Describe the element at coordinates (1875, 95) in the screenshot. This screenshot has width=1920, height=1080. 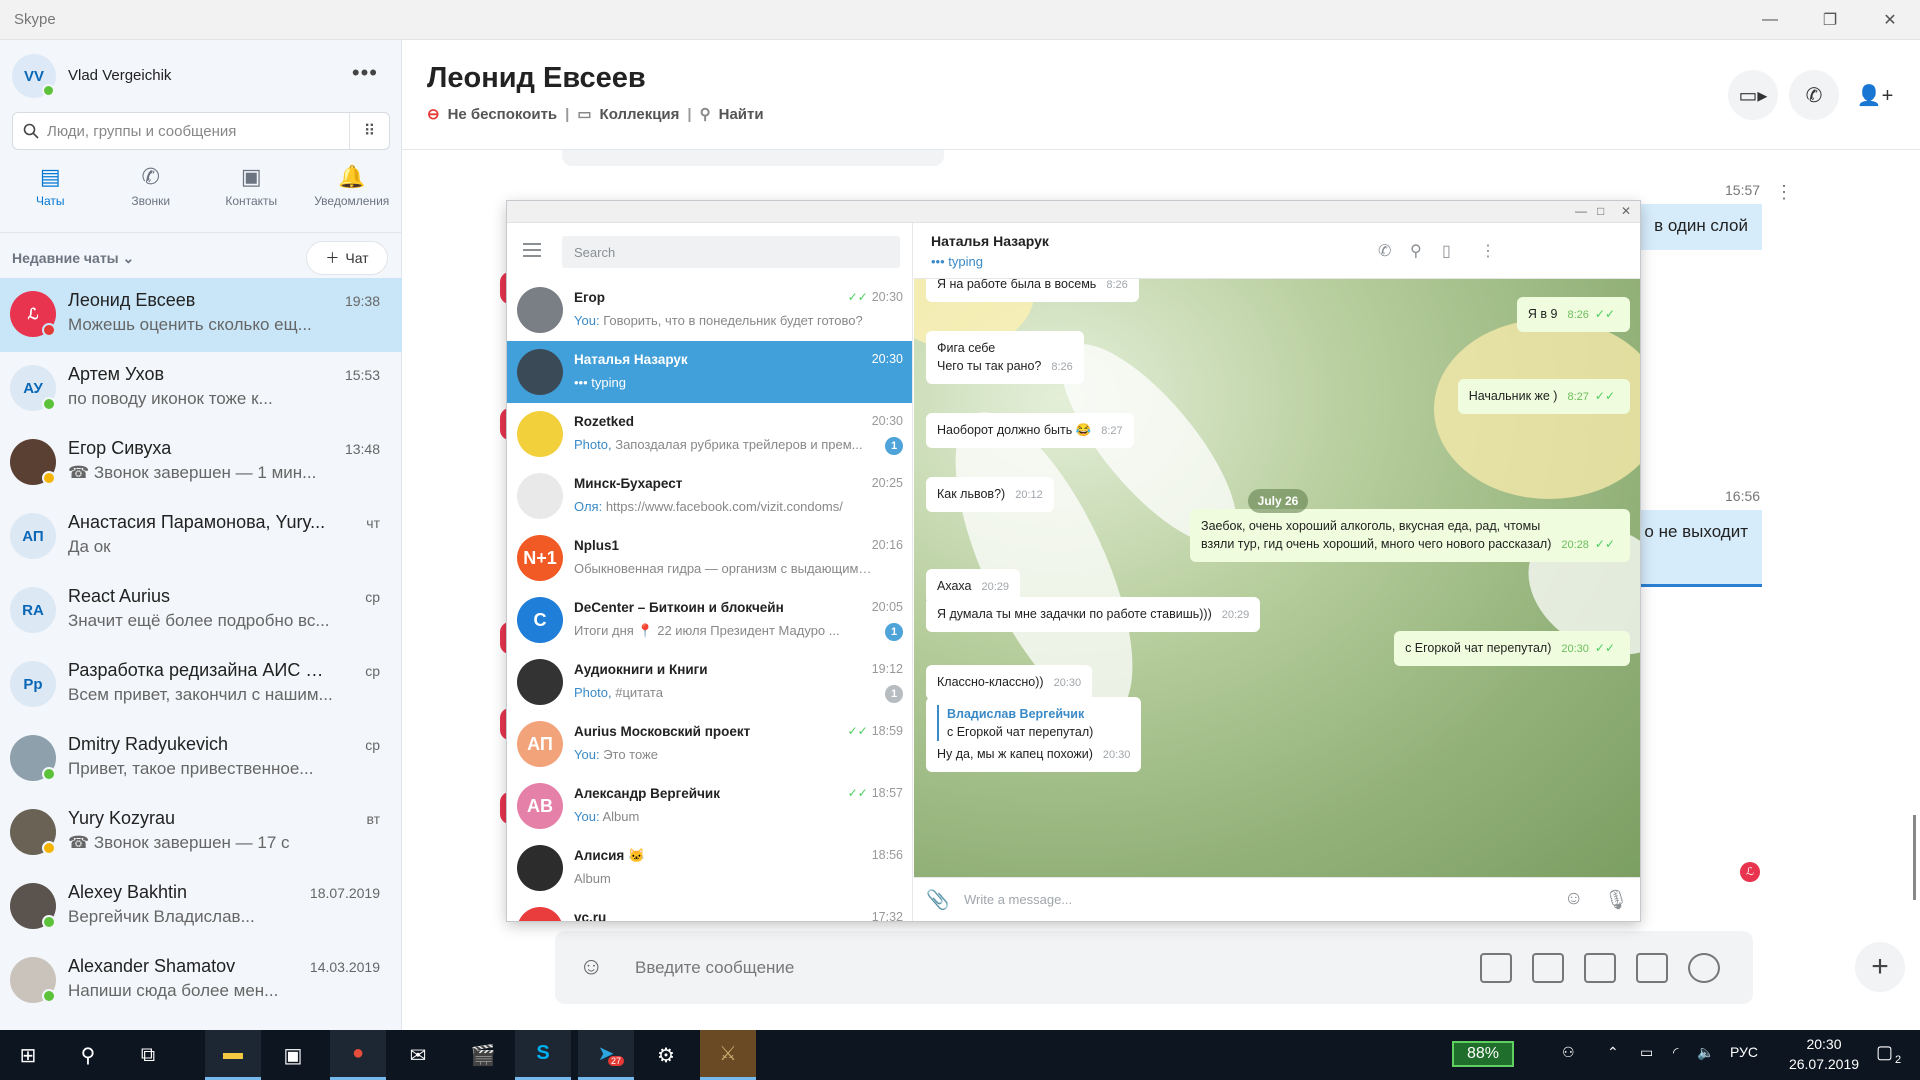
I see `add-people-button: 👤+` at that location.